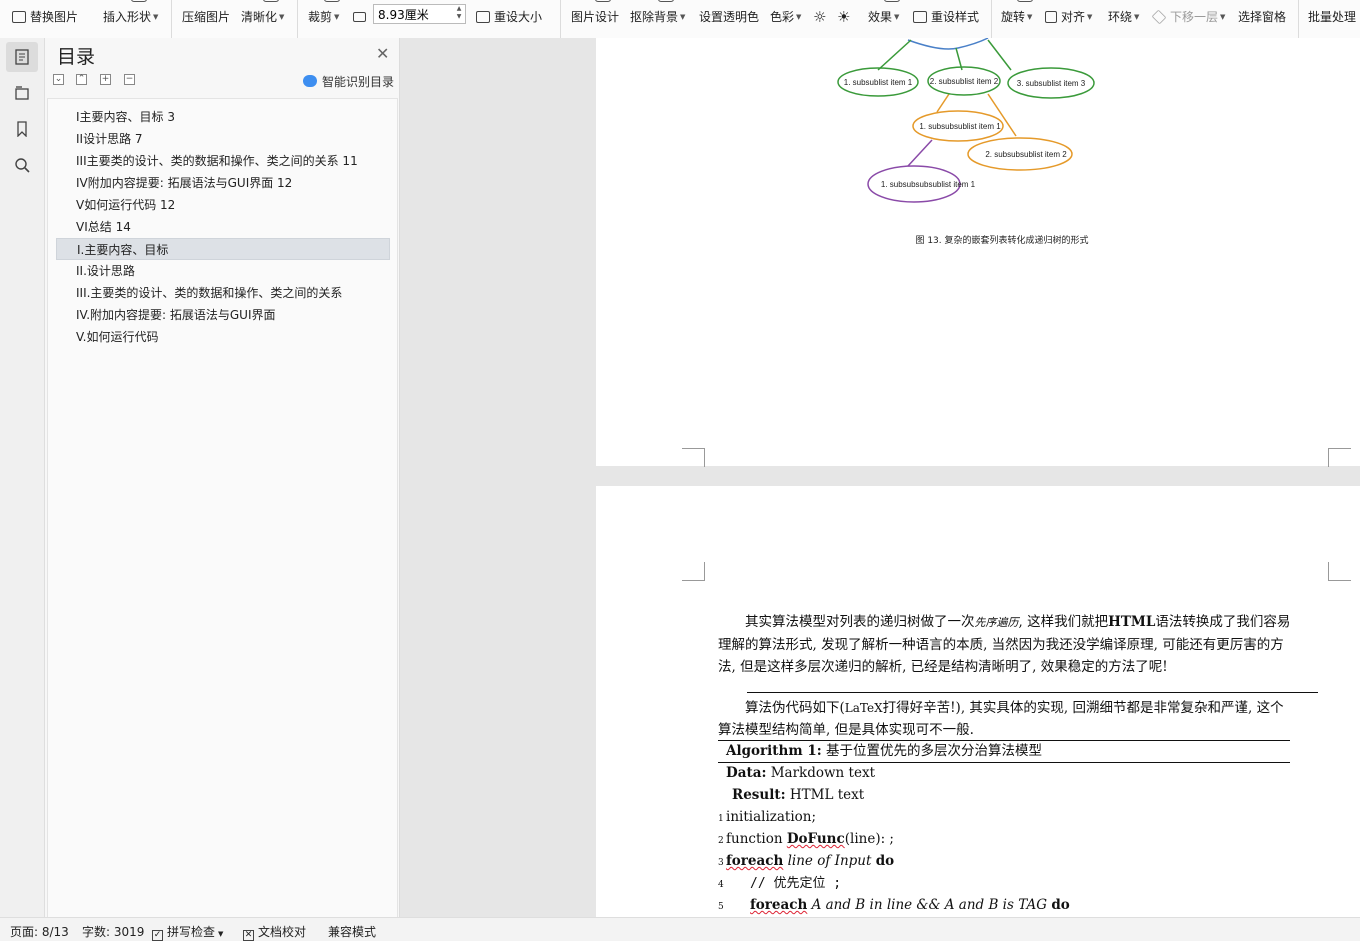 The height and width of the screenshot is (941, 1360). What do you see at coordinates (248, 935) in the screenshot?
I see `proofread-icon: ✕` at bounding box center [248, 935].